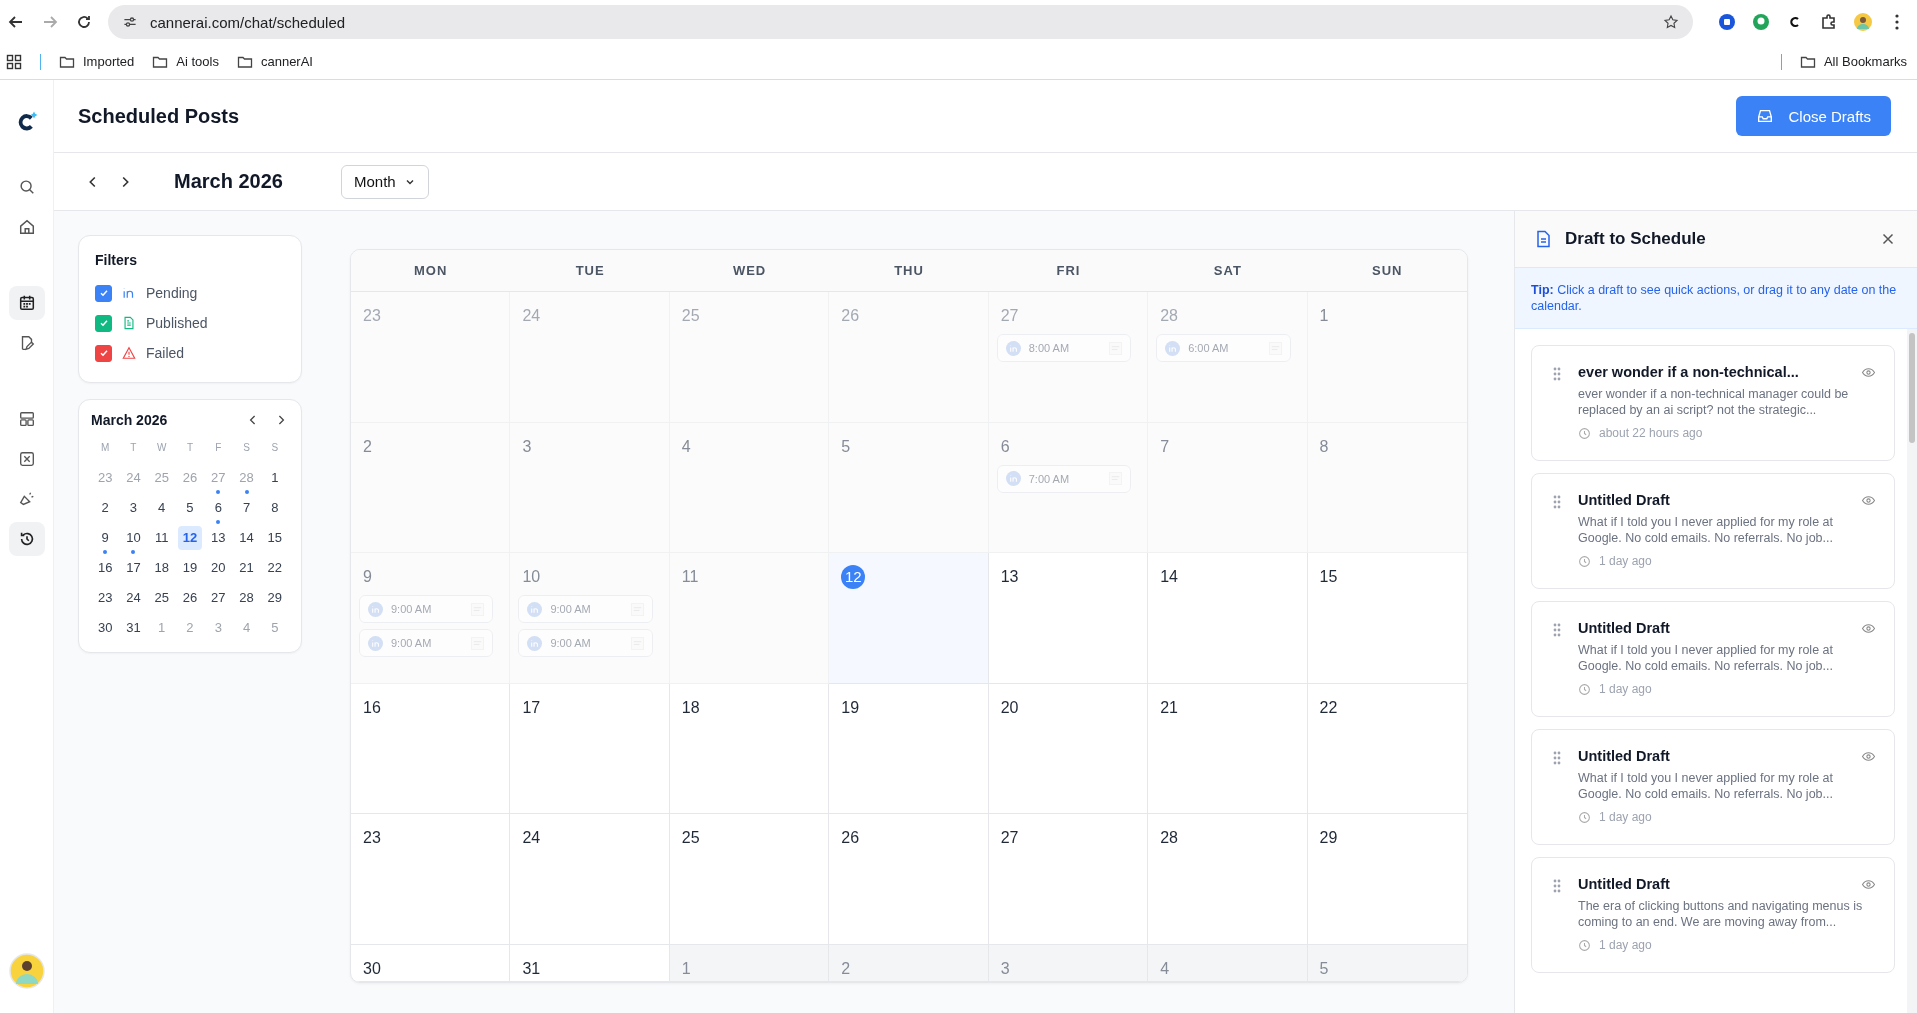  I want to click on mini-calendar-day: 1, so click(274, 478).